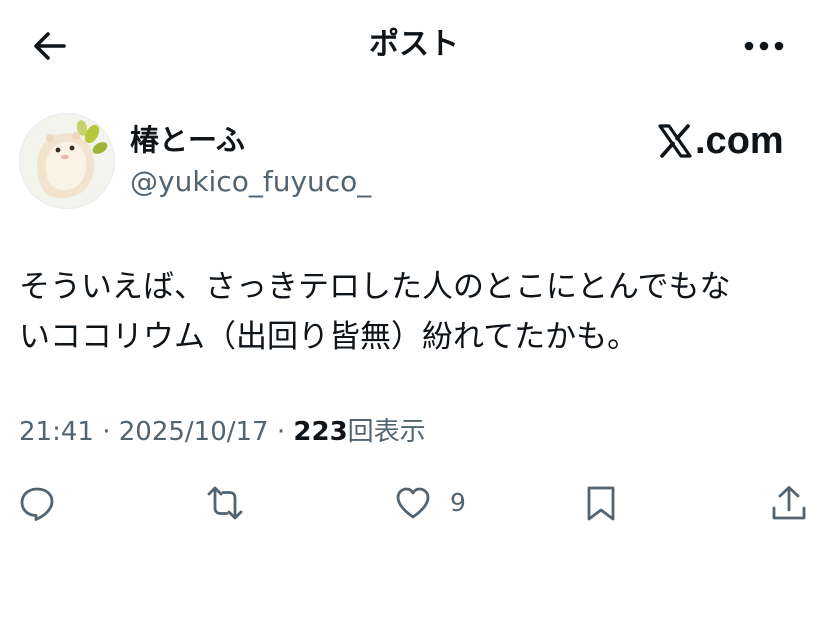 The image size is (828, 642). I want to click on repost-icon, so click(225, 503).